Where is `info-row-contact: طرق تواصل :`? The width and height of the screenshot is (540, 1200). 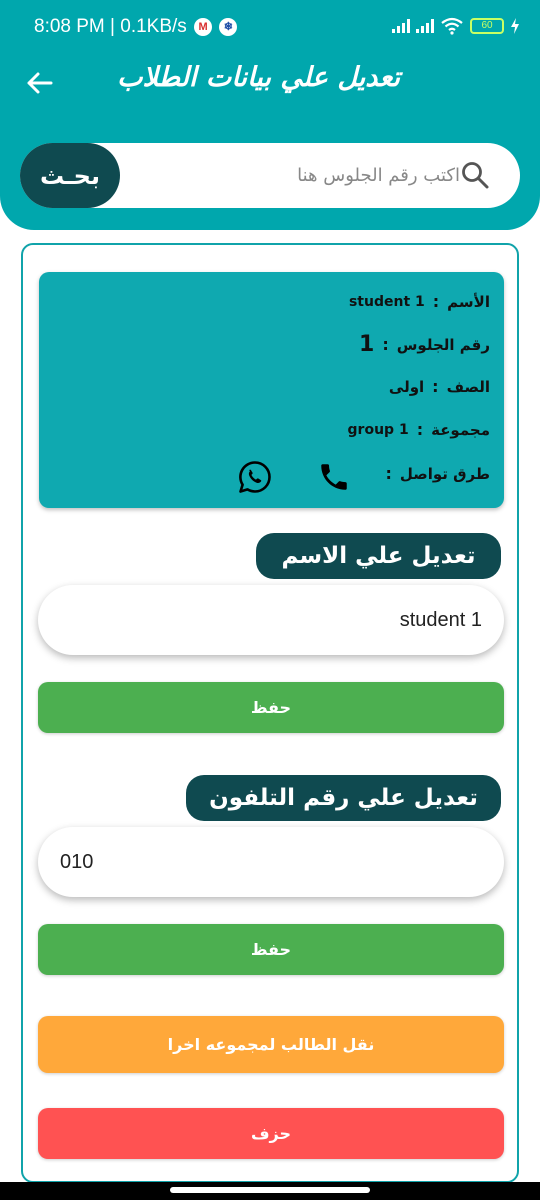
info-row-contact: طرق تواصل : is located at coordinates (437, 473).